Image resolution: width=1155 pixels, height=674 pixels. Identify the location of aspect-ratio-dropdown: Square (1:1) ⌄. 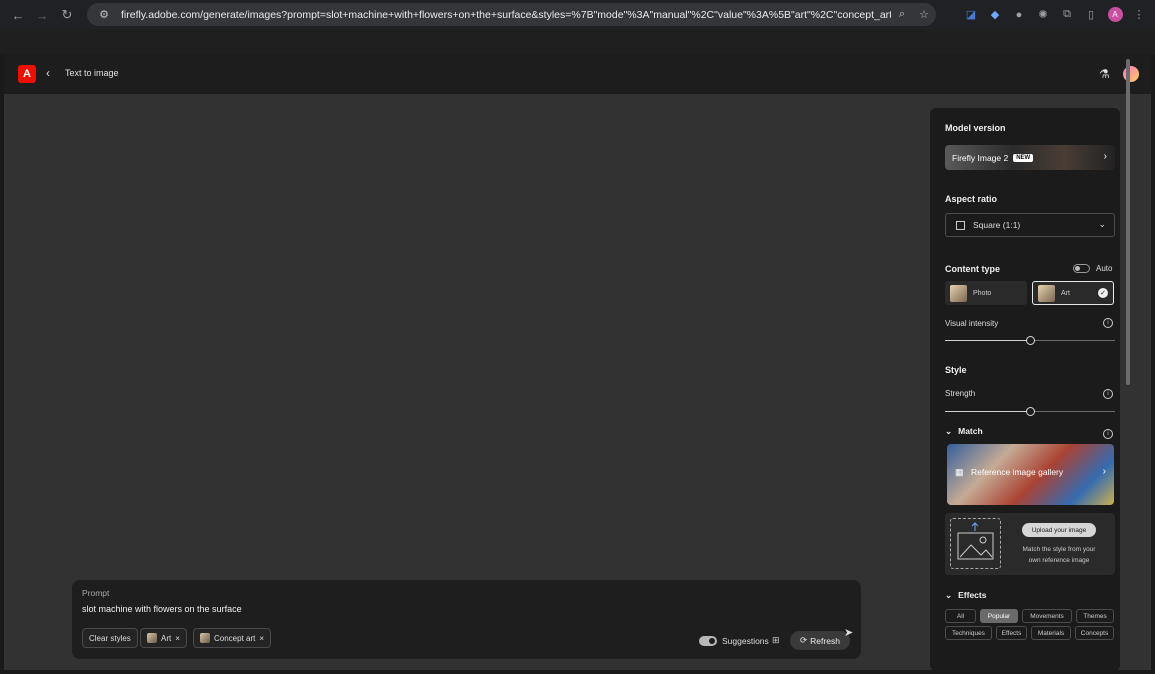
(1030, 225).